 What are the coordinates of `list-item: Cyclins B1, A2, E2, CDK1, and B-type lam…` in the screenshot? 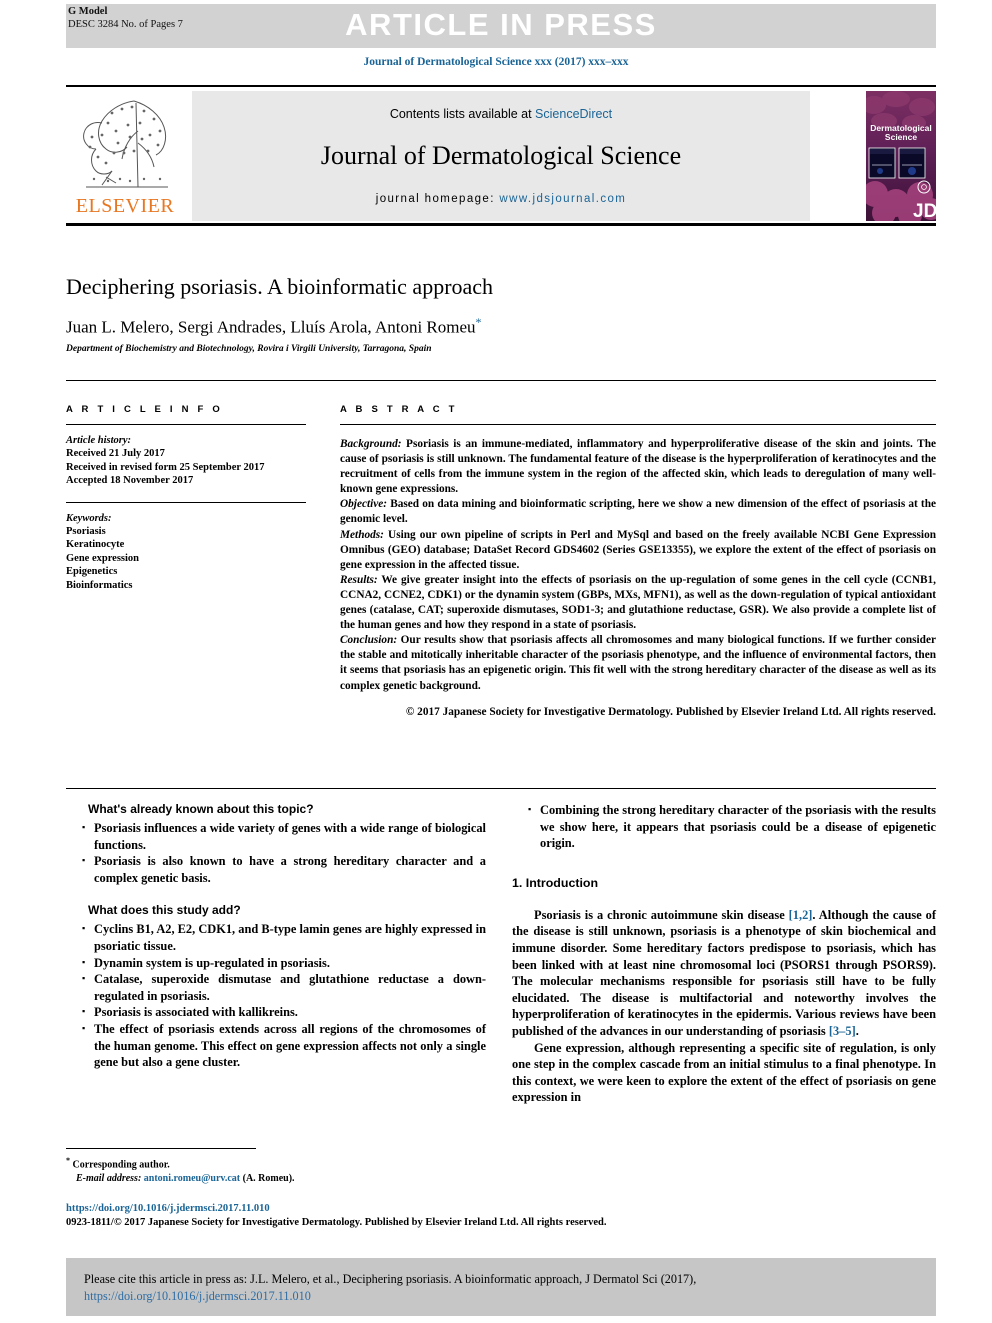 It's located at (284, 937).